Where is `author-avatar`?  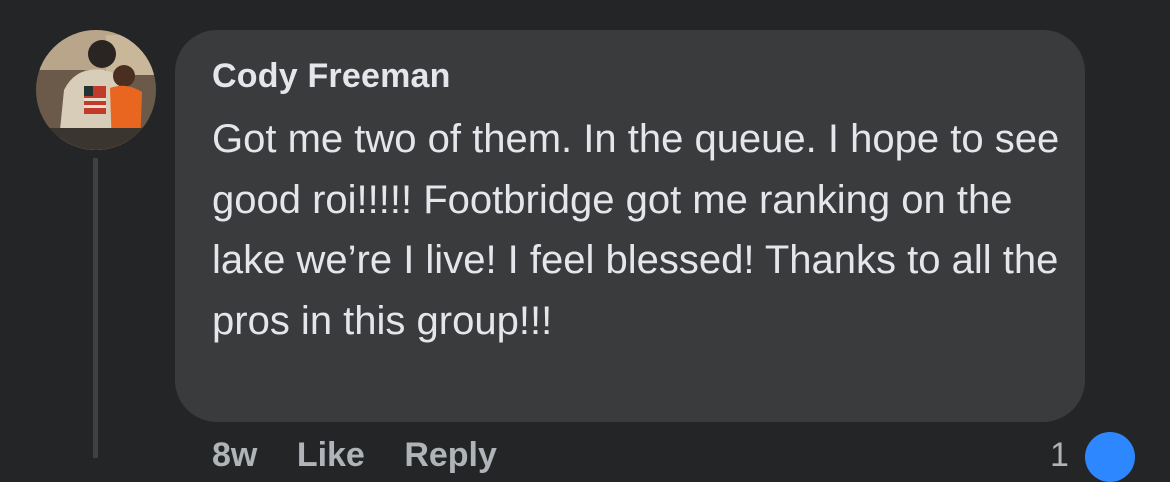
author-avatar is located at coordinates (96, 90).